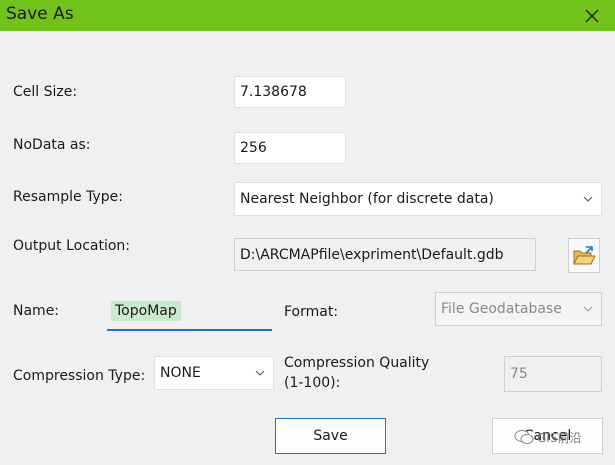  What do you see at coordinates (40, 14) in the screenshot?
I see `window-title: Save As` at bounding box center [40, 14].